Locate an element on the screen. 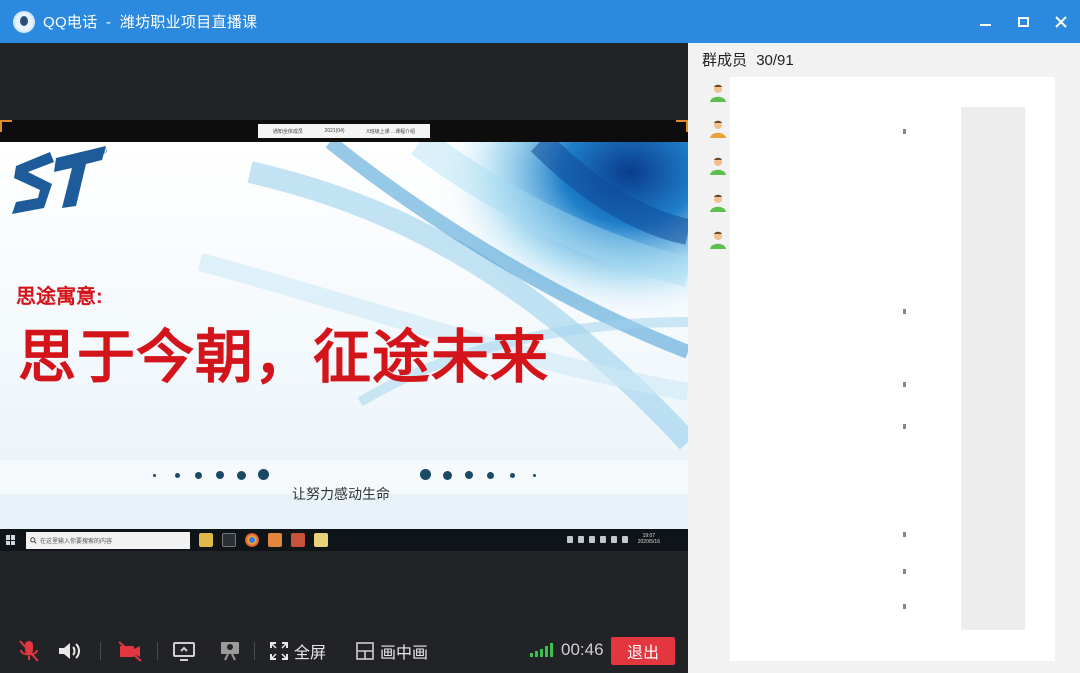  file-explorer-icon is located at coordinates (206, 540).